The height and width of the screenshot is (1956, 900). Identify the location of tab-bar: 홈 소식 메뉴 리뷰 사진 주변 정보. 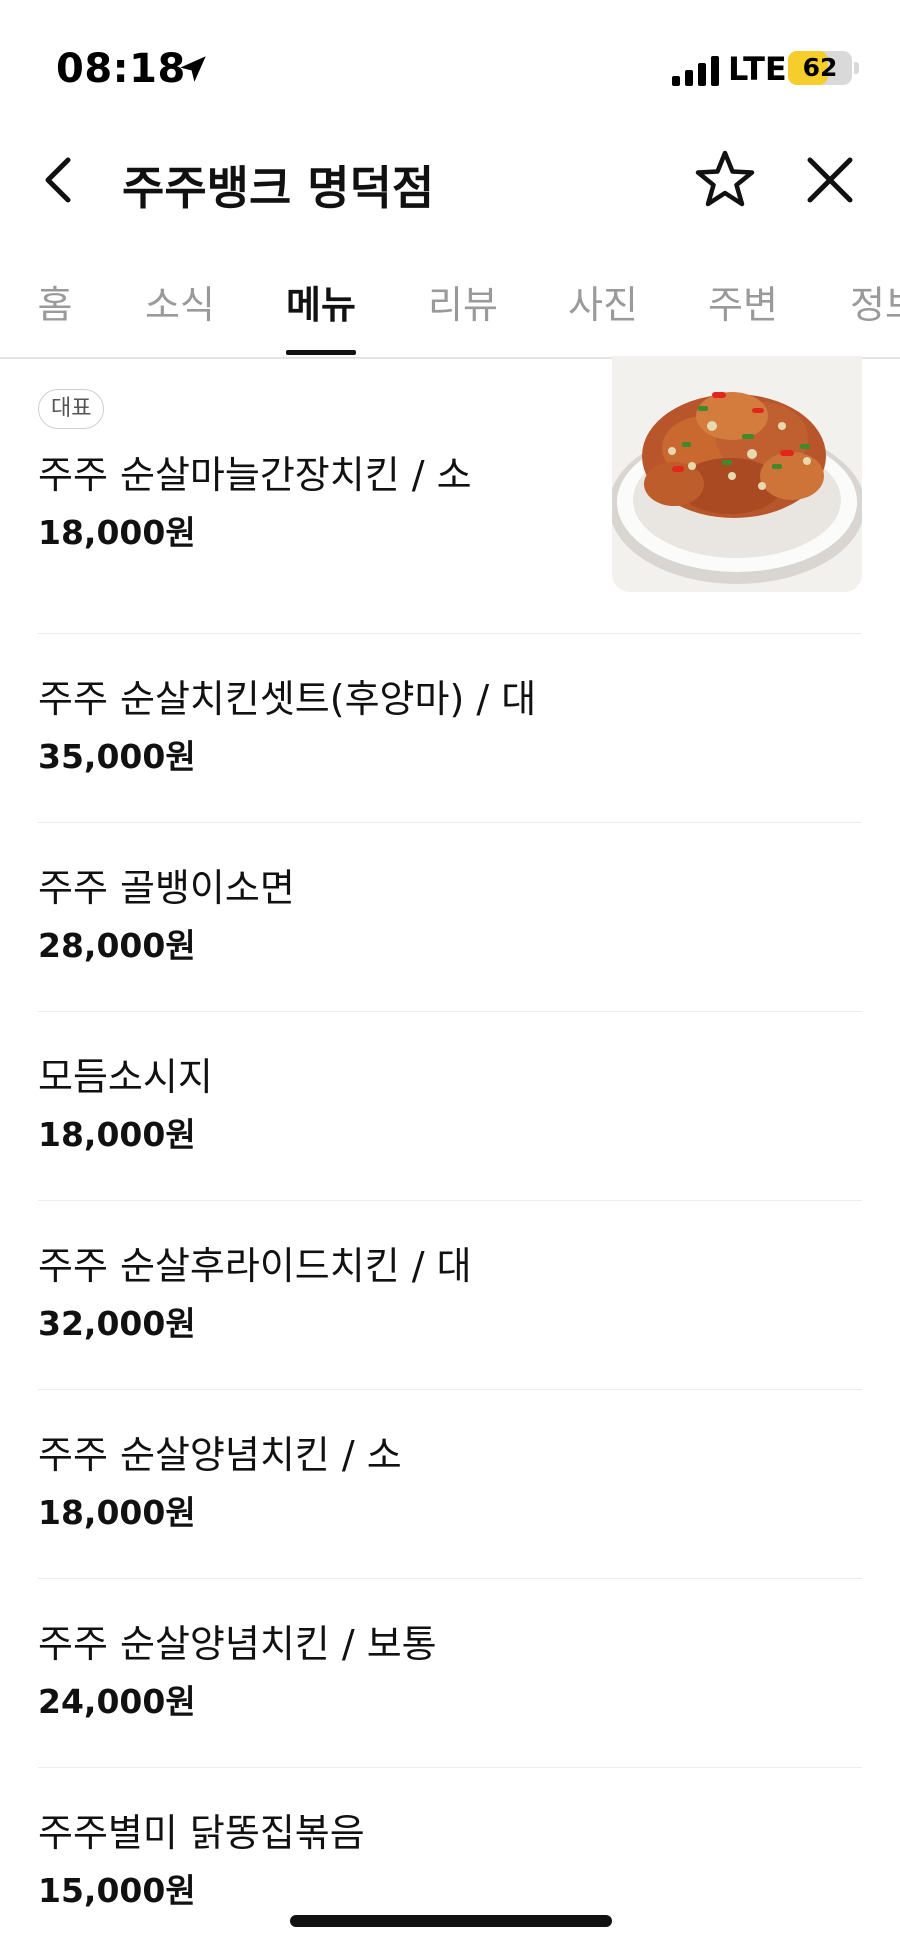
(450, 310).